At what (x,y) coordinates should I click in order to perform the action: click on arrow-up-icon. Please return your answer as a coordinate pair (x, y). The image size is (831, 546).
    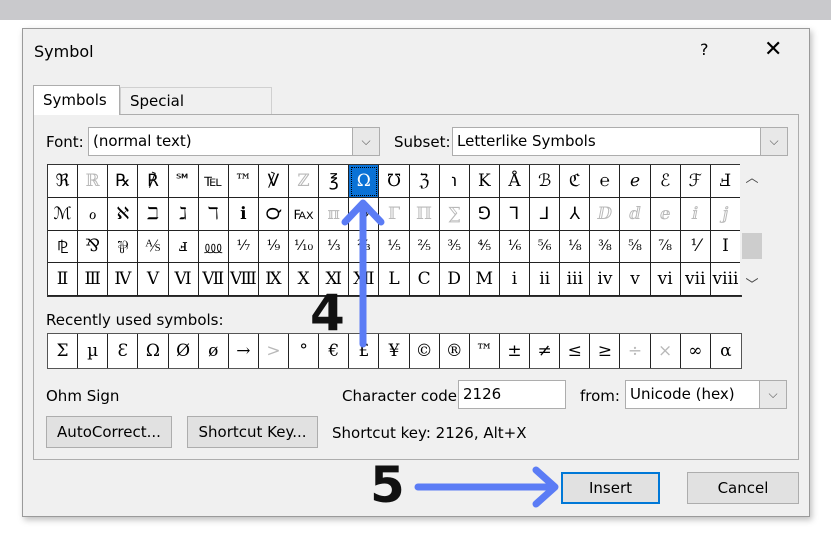
    Looking at the image, I should click on (363, 273).